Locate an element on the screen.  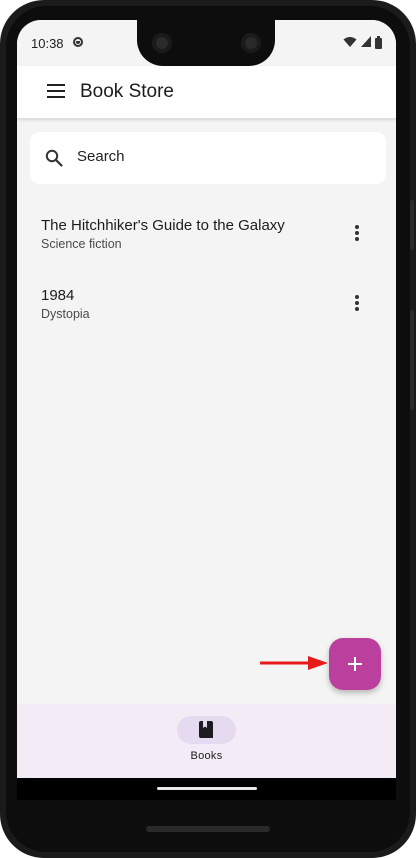
status-time: 10:38 is located at coordinates (47, 43).